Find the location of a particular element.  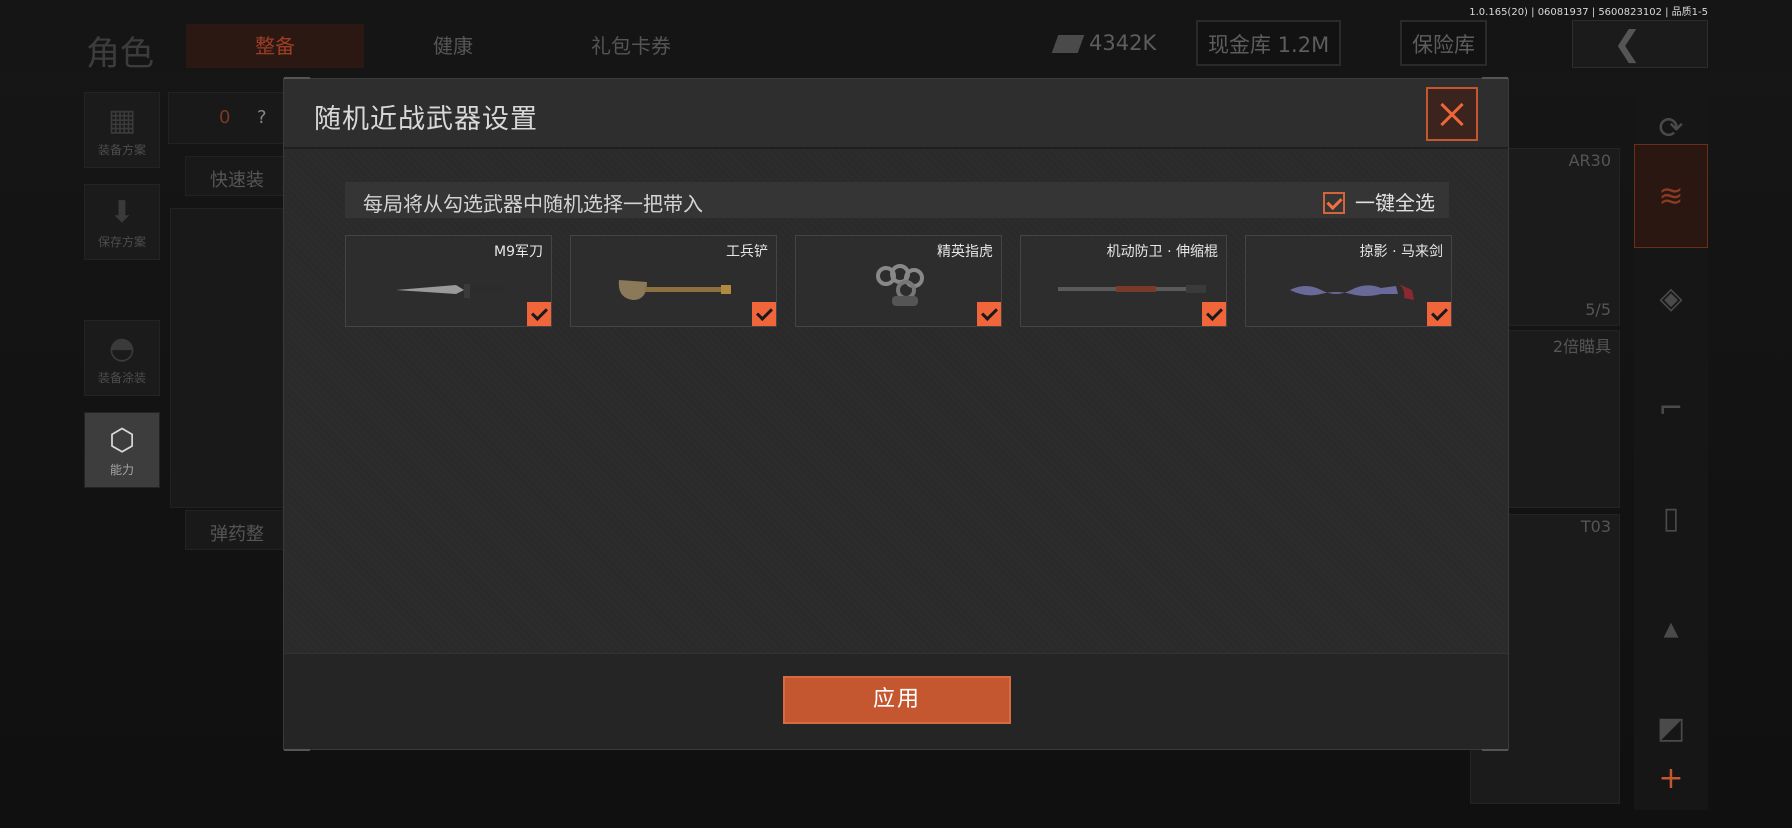

weapon-card-shovel: 工兵铲 is located at coordinates (673, 281).